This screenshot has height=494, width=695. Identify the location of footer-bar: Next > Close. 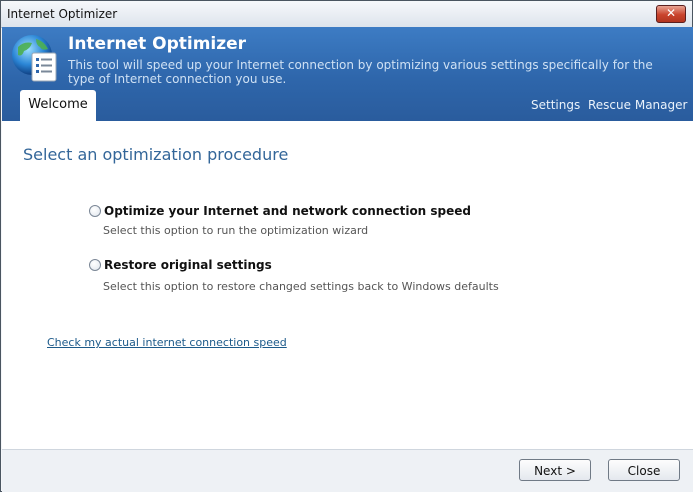
(347, 470).